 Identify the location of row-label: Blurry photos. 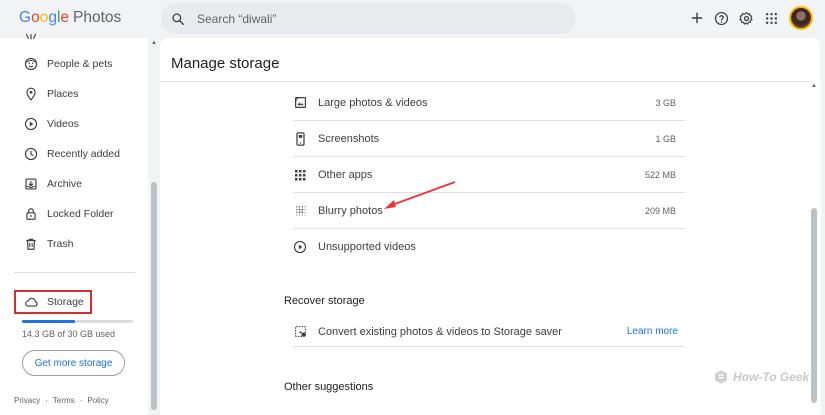
(350, 210).